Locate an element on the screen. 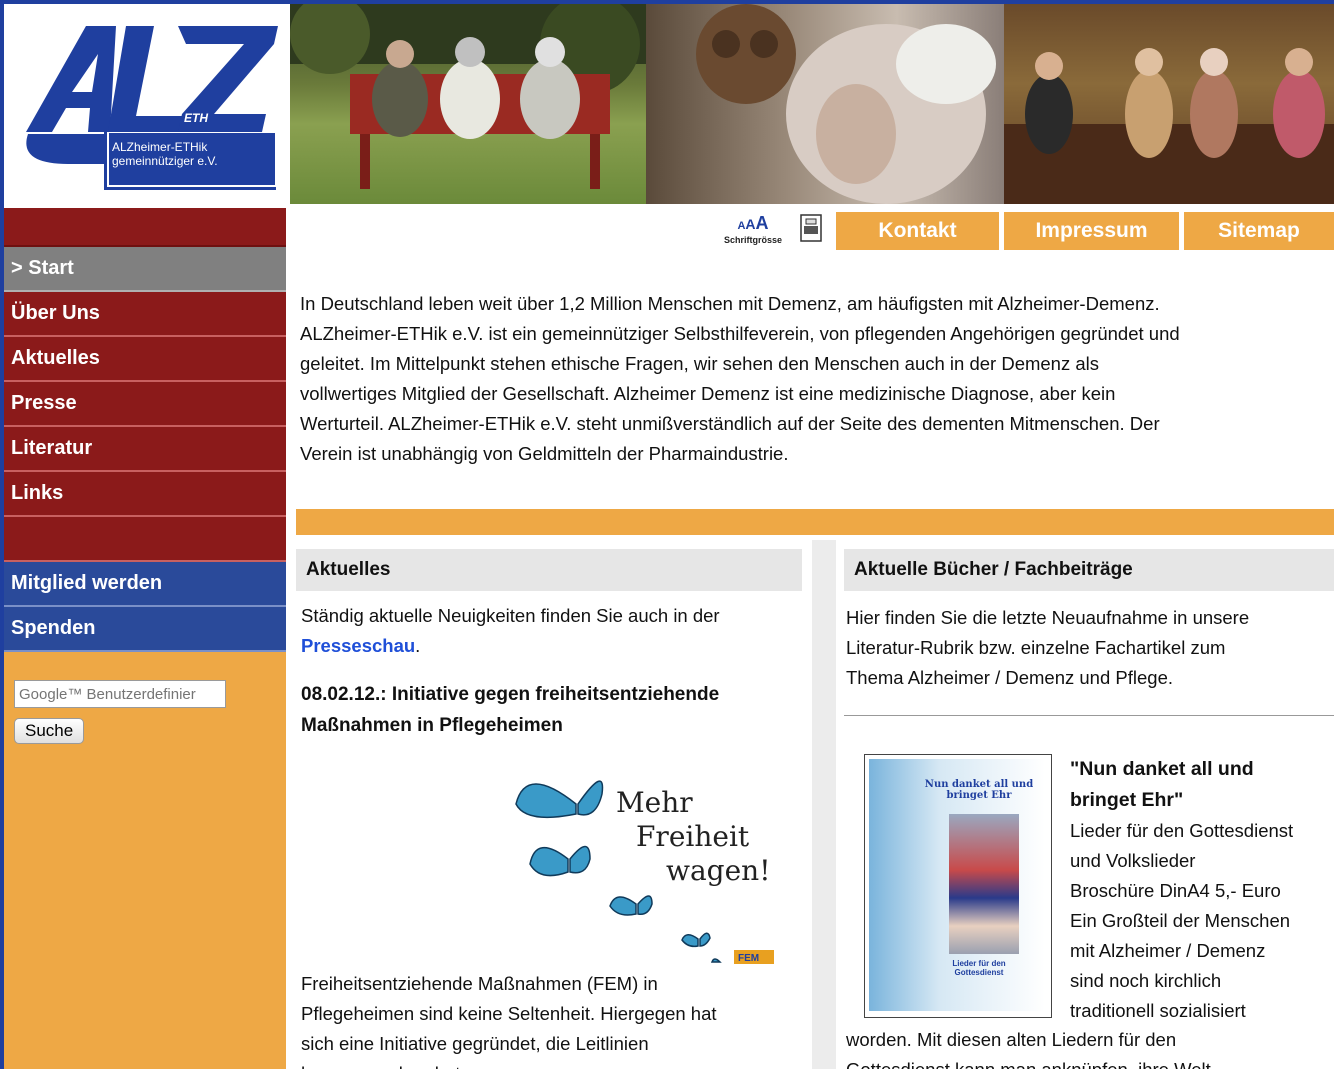 The image size is (1334, 1069). news-heading: Aktuelles is located at coordinates (549, 570).